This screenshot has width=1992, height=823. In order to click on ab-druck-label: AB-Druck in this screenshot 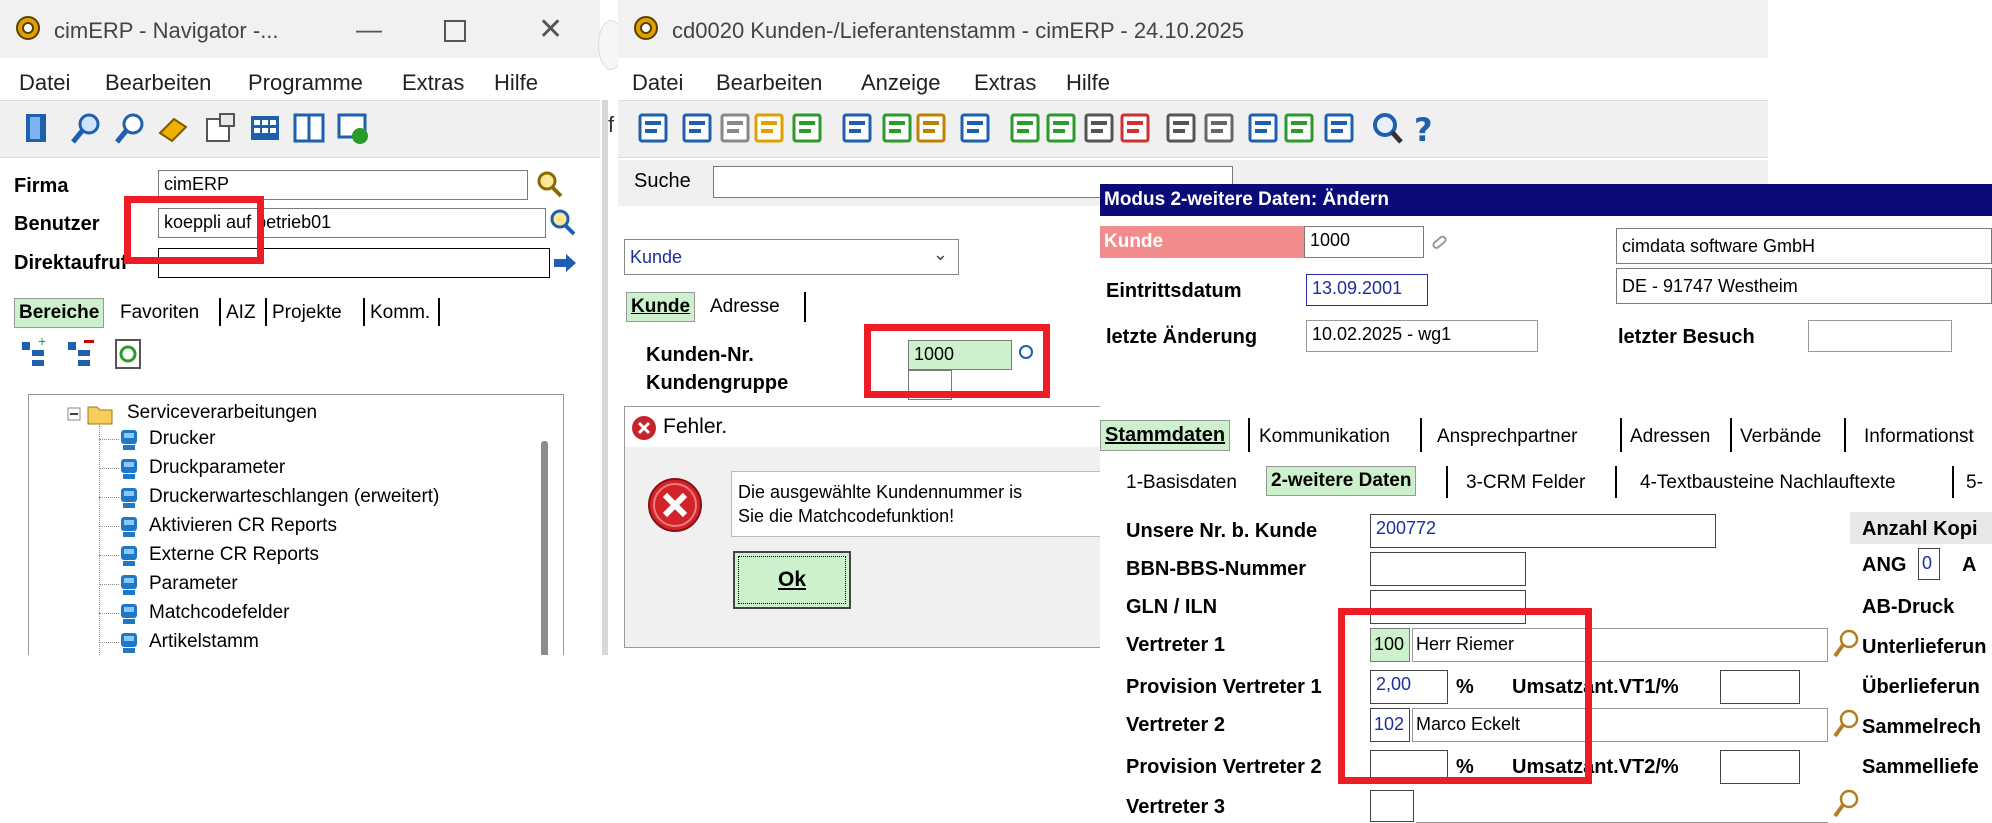, I will do `click(1908, 607)`.